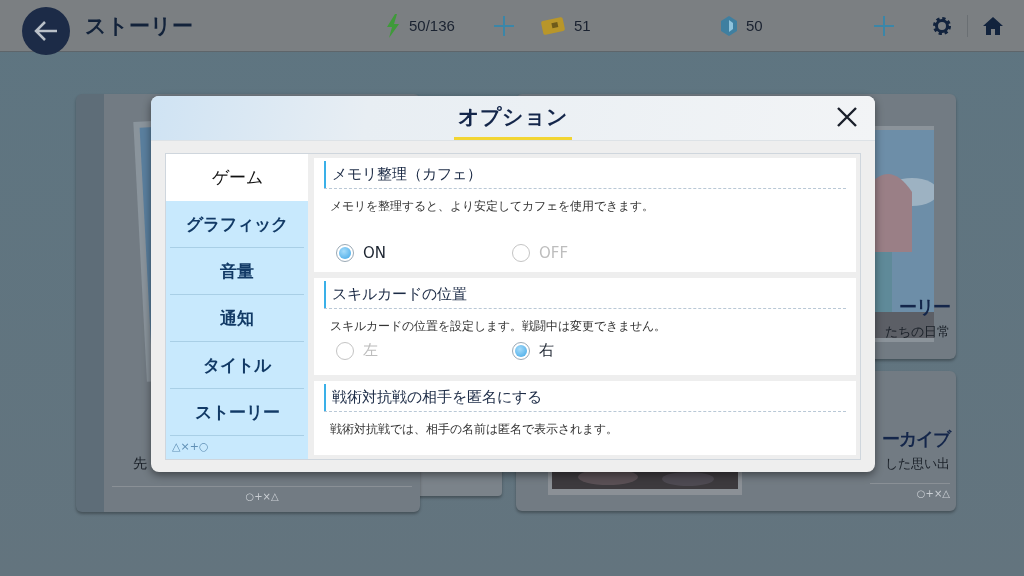 The width and height of the screenshot is (1024, 576). I want to click on home-icon, so click(993, 25).